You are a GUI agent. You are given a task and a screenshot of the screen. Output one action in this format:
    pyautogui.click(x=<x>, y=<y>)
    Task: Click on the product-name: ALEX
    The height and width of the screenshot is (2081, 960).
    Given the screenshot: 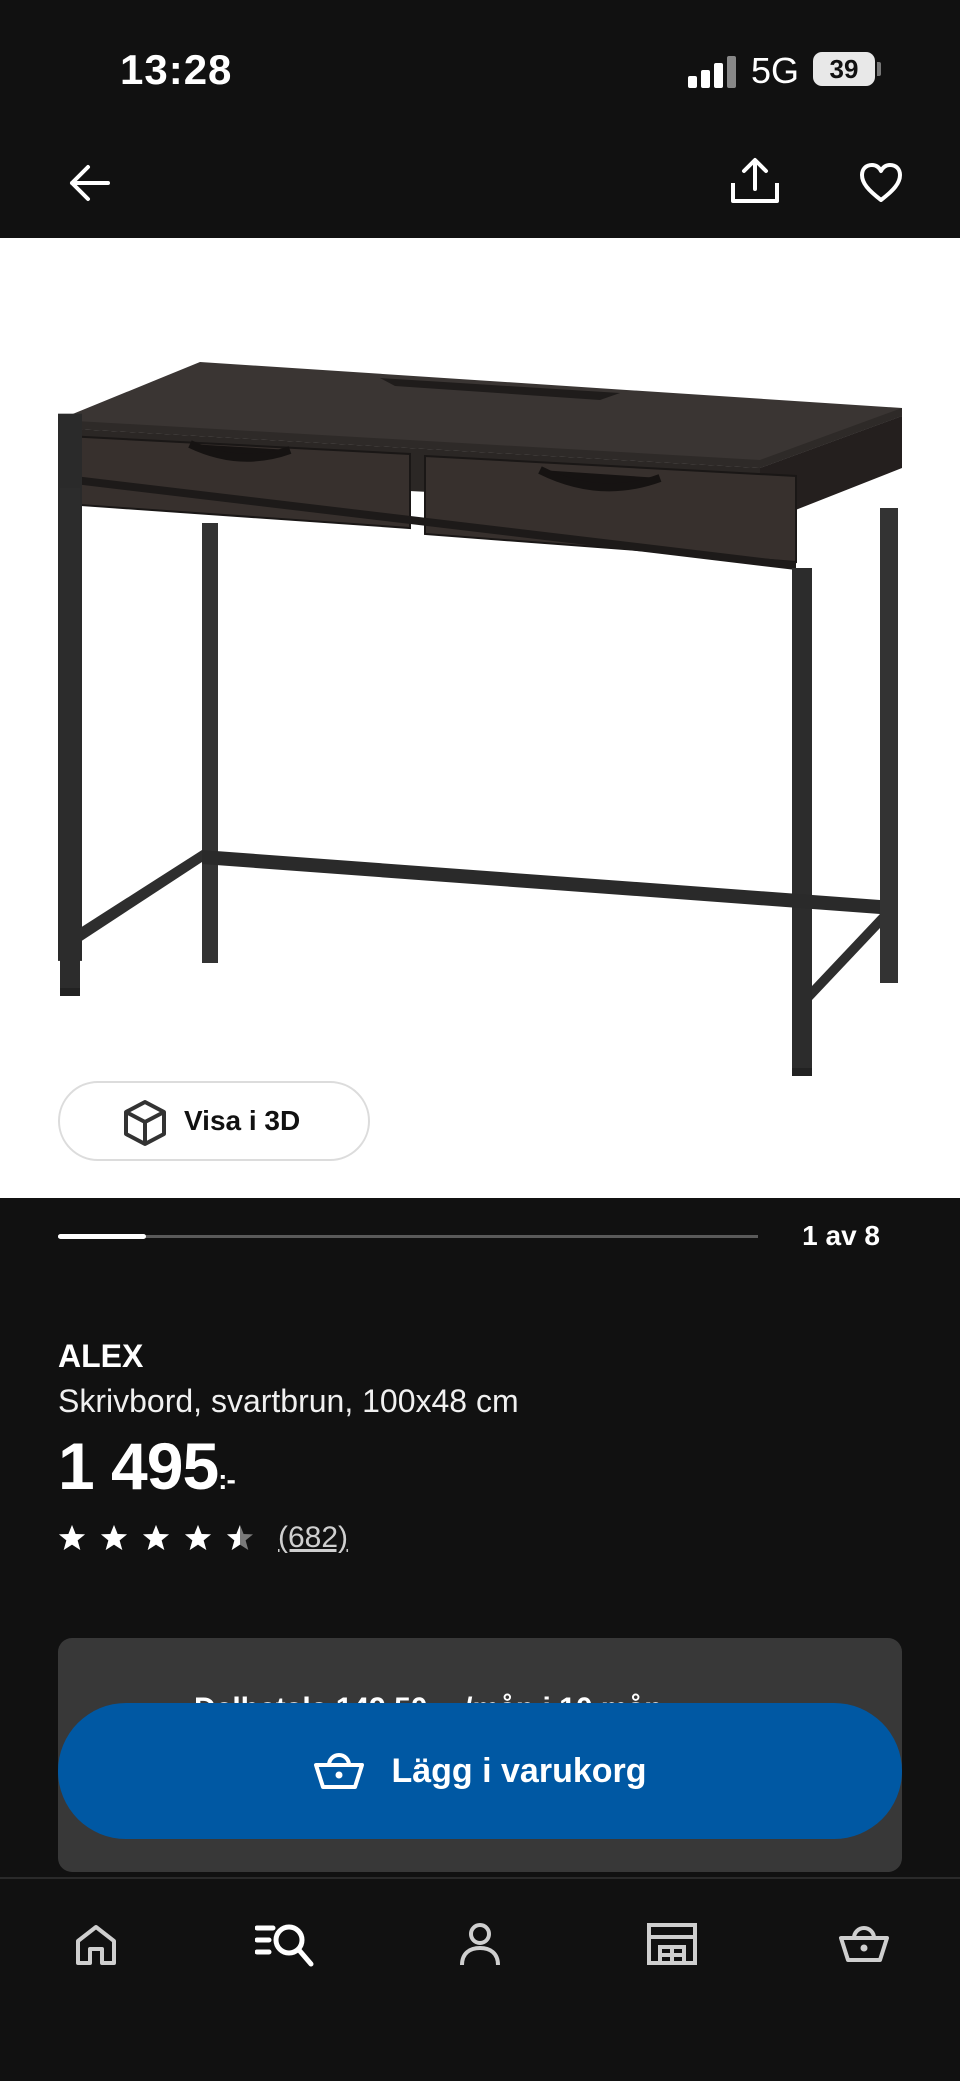 What is the action you would take?
    pyautogui.click(x=101, y=1356)
    